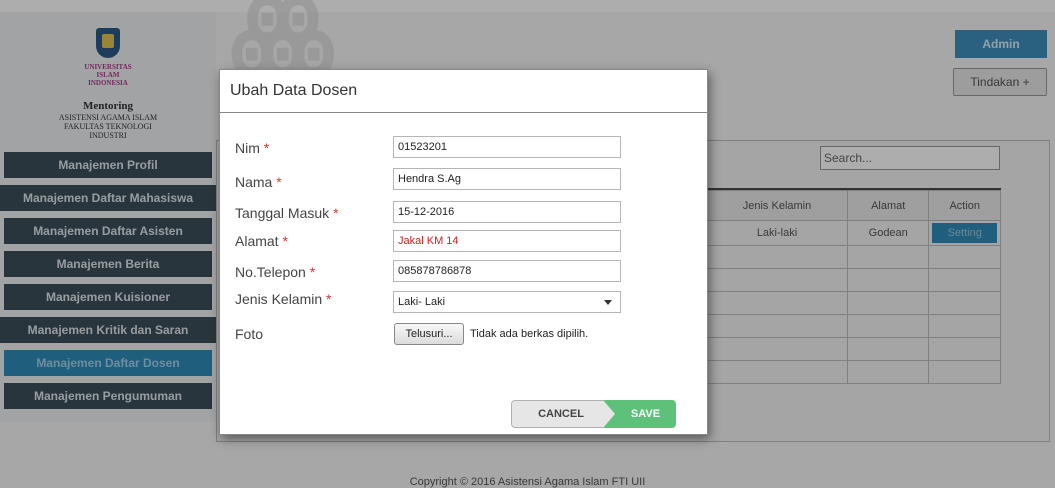  I want to click on nim-field: 01523201, so click(507, 147).